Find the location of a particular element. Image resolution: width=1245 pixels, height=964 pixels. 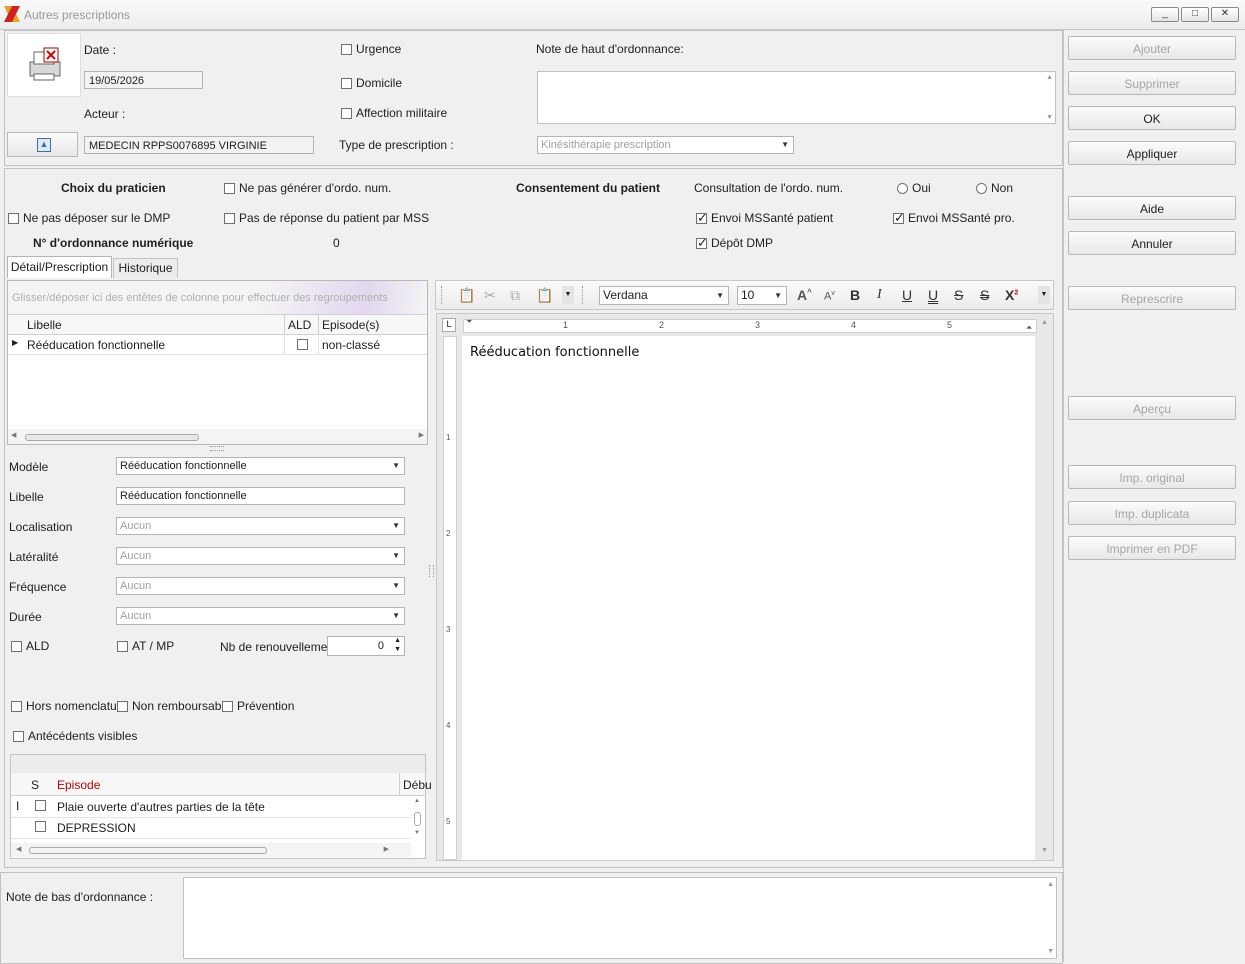

imp-original-button: Imp. original is located at coordinates (1152, 477).